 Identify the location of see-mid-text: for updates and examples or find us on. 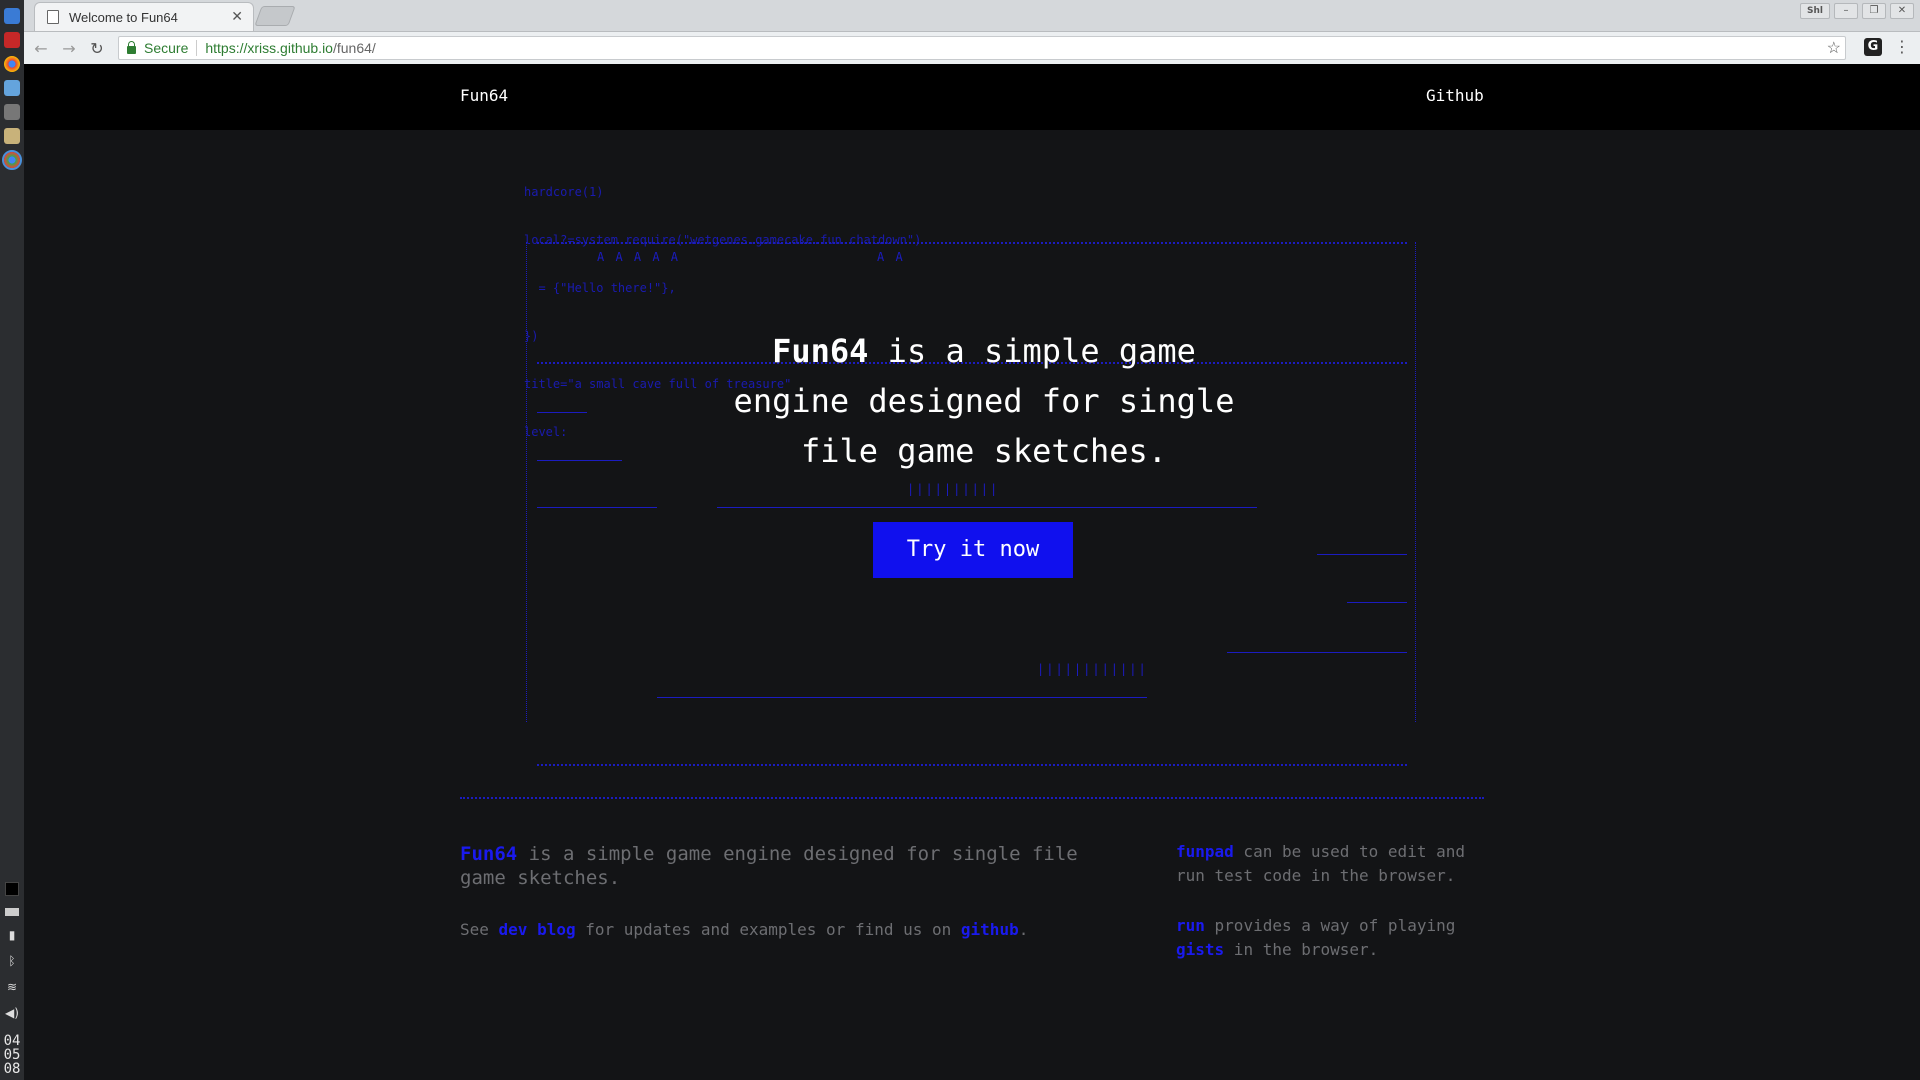
(768, 929).